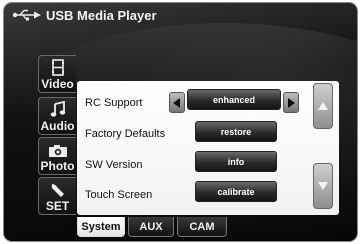  What do you see at coordinates (57, 84) in the screenshot?
I see `tab-video-label: Video` at bounding box center [57, 84].